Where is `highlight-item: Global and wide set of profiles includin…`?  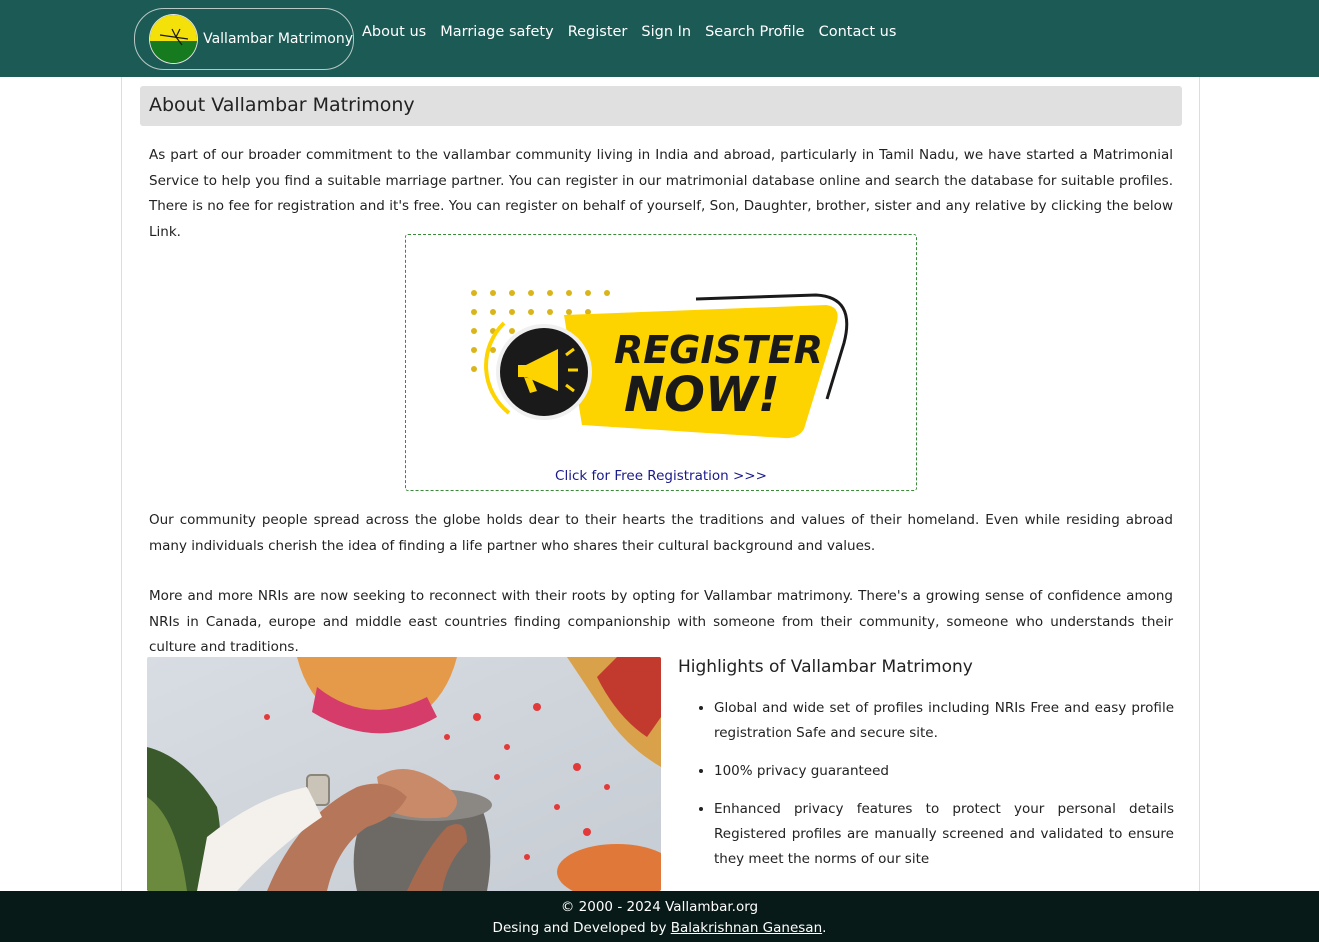 highlight-item: Global and wide set of profiles includin… is located at coordinates (944, 721).